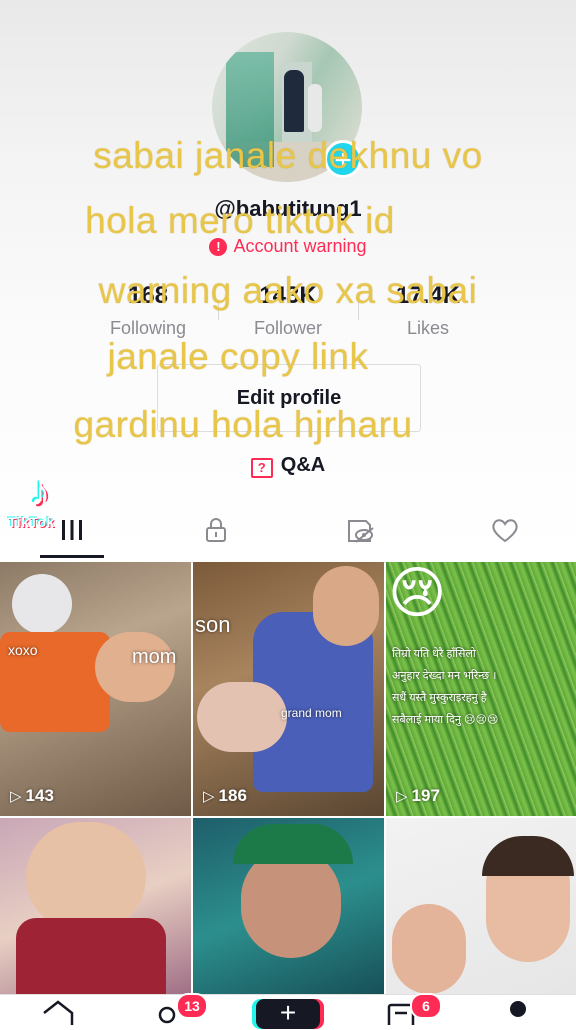  What do you see at coordinates (238, 356) in the screenshot?
I see `overlay-caption-line: janale copy link` at bounding box center [238, 356].